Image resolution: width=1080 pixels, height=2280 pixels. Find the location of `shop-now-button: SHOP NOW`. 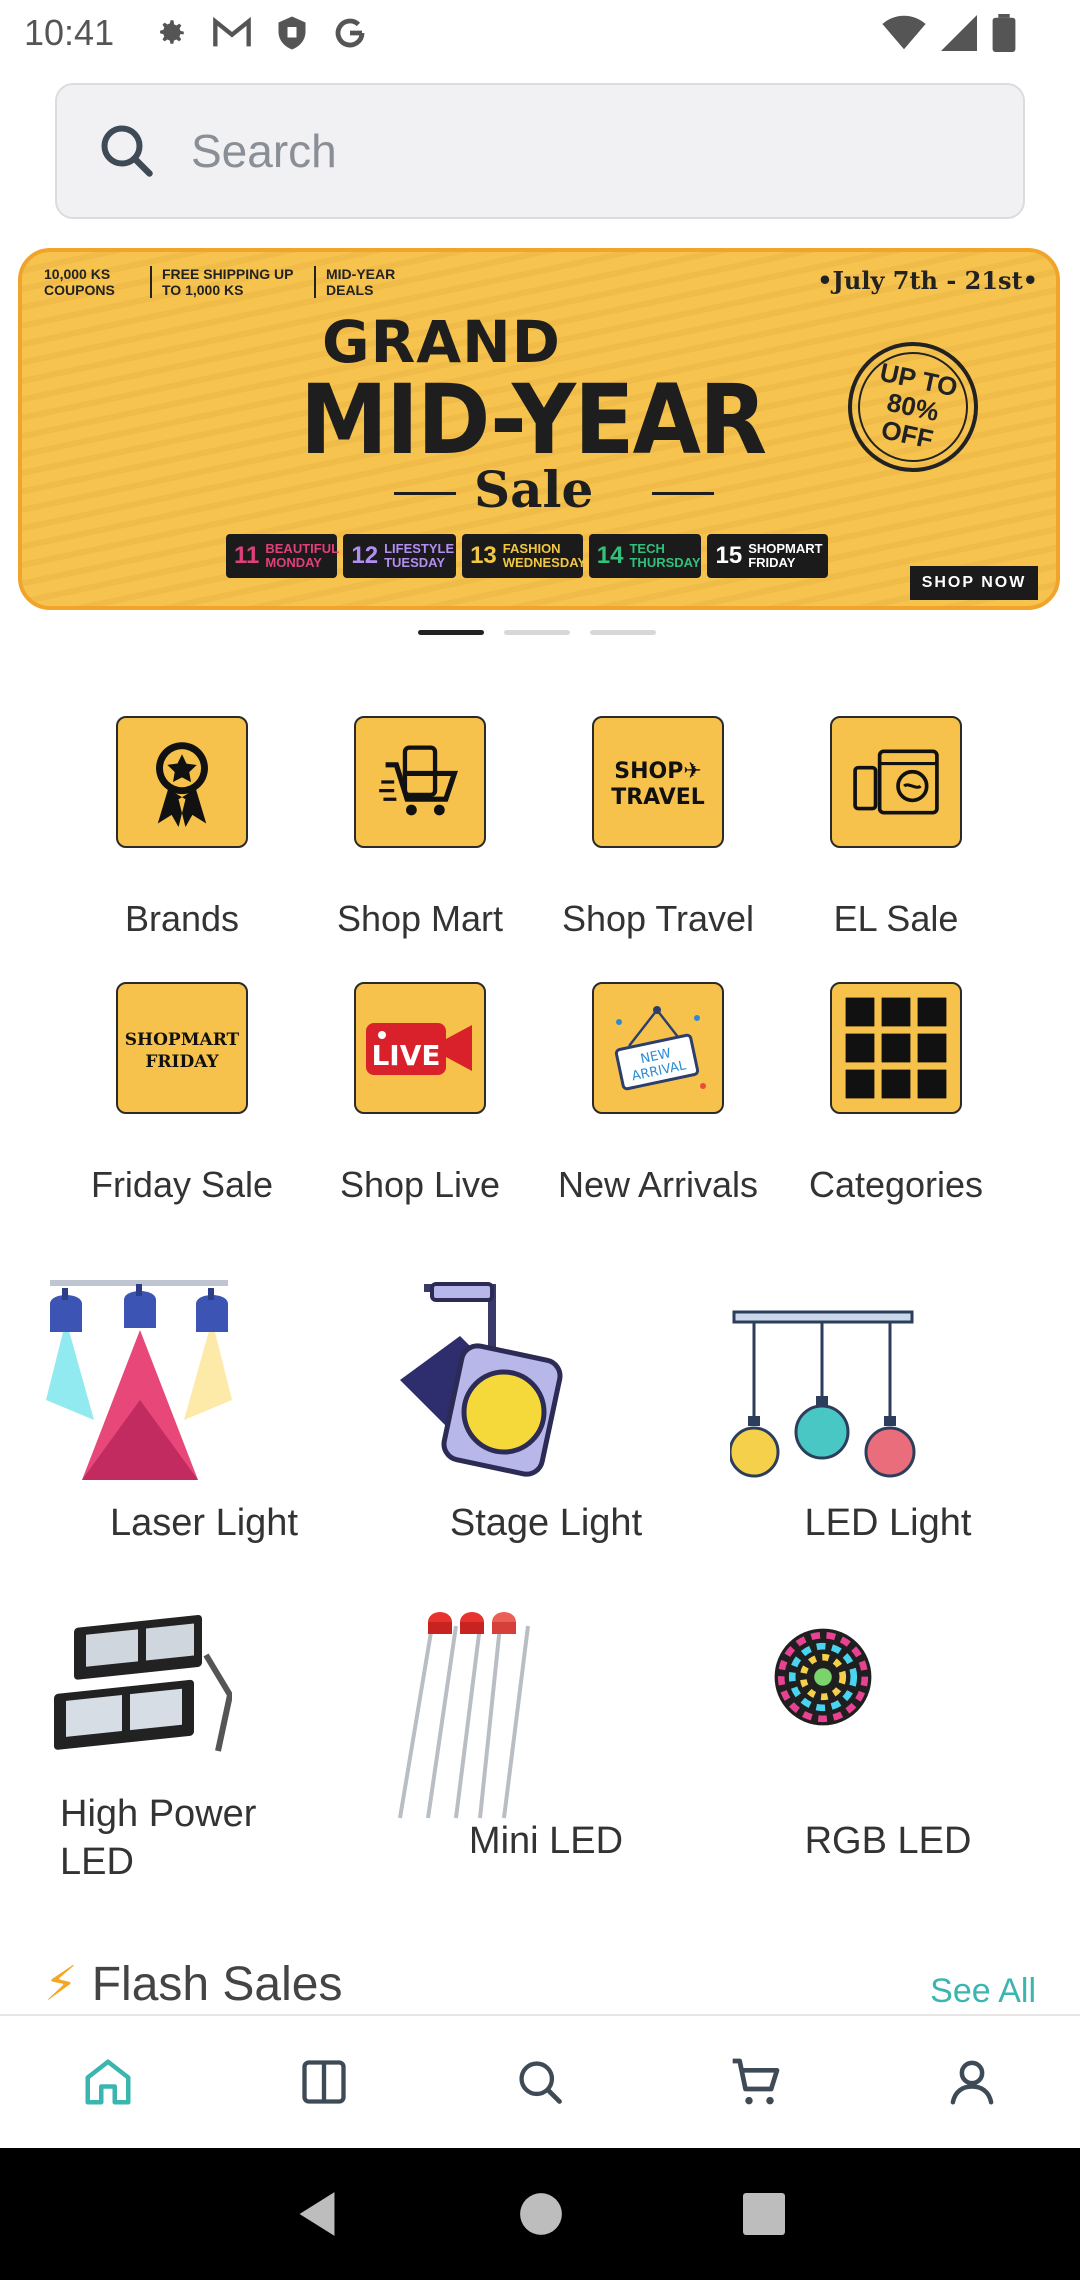

shop-now-button: SHOP NOW is located at coordinates (974, 583).